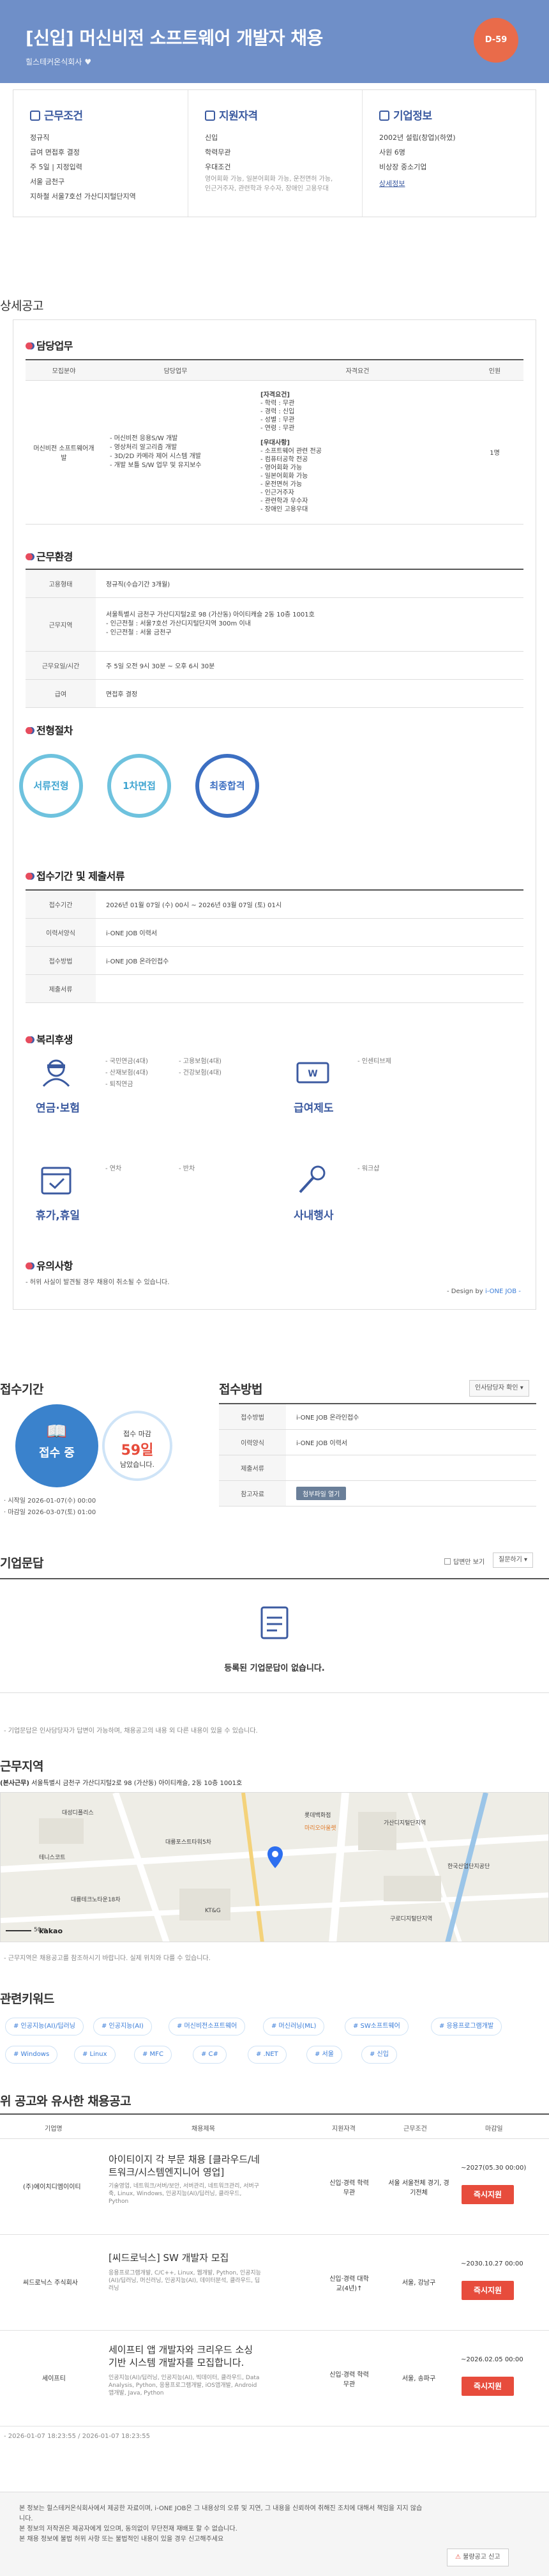  Describe the element at coordinates (469, 1562) in the screenshot. I see `qna-check-label: 답변만 보기` at that location.